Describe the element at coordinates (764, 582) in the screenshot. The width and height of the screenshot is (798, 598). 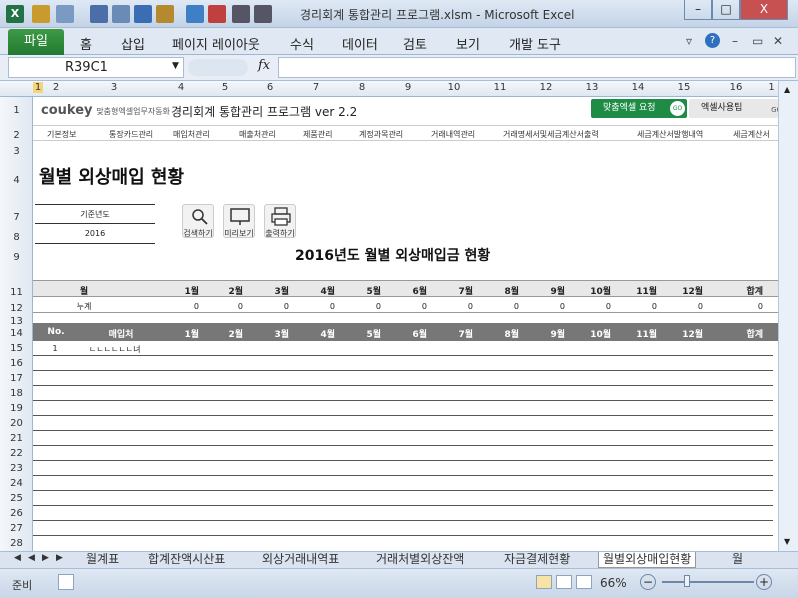
I see `zoom-in-button: +` at that location.